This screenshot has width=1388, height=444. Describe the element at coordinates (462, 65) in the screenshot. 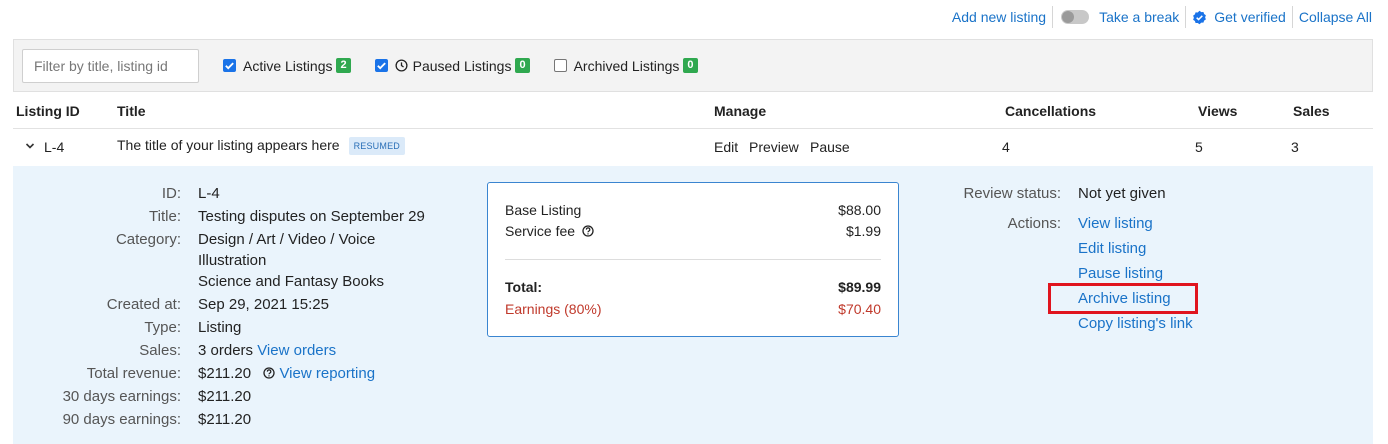

I see `paused-listings-label: Paused Listings` at that location.